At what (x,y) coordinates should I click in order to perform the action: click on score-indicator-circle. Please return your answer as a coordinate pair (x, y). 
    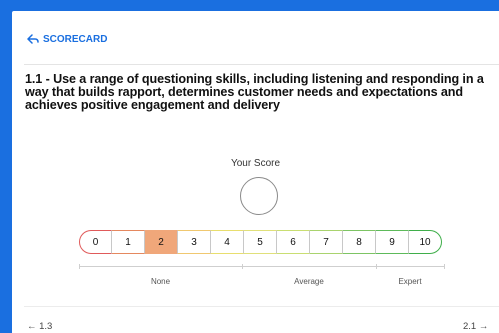
    Looking at the image, I should click on (259, 196).